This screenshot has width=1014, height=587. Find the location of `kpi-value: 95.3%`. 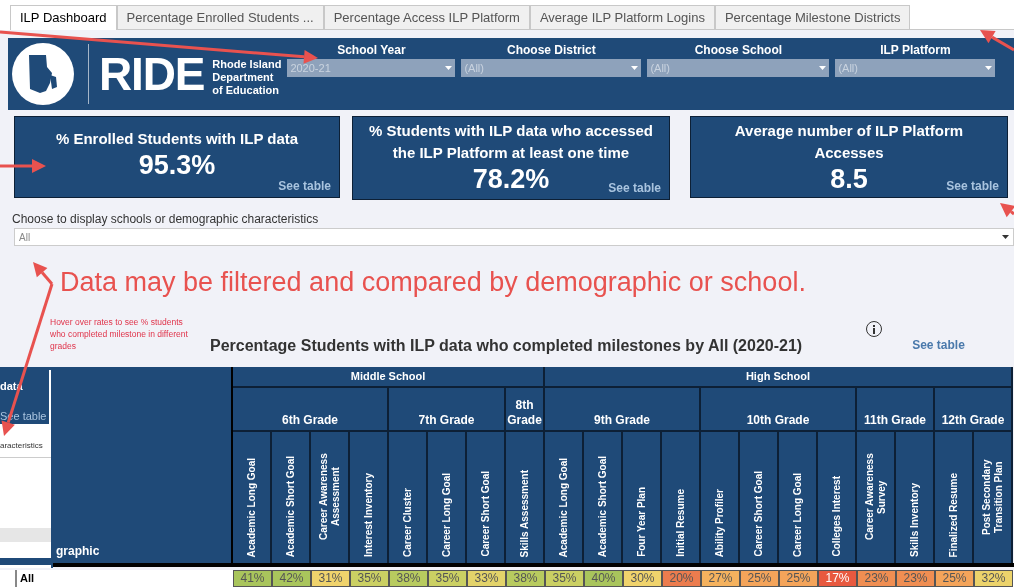

kpi-value: 95.3% is located at coordinates (177, 165).